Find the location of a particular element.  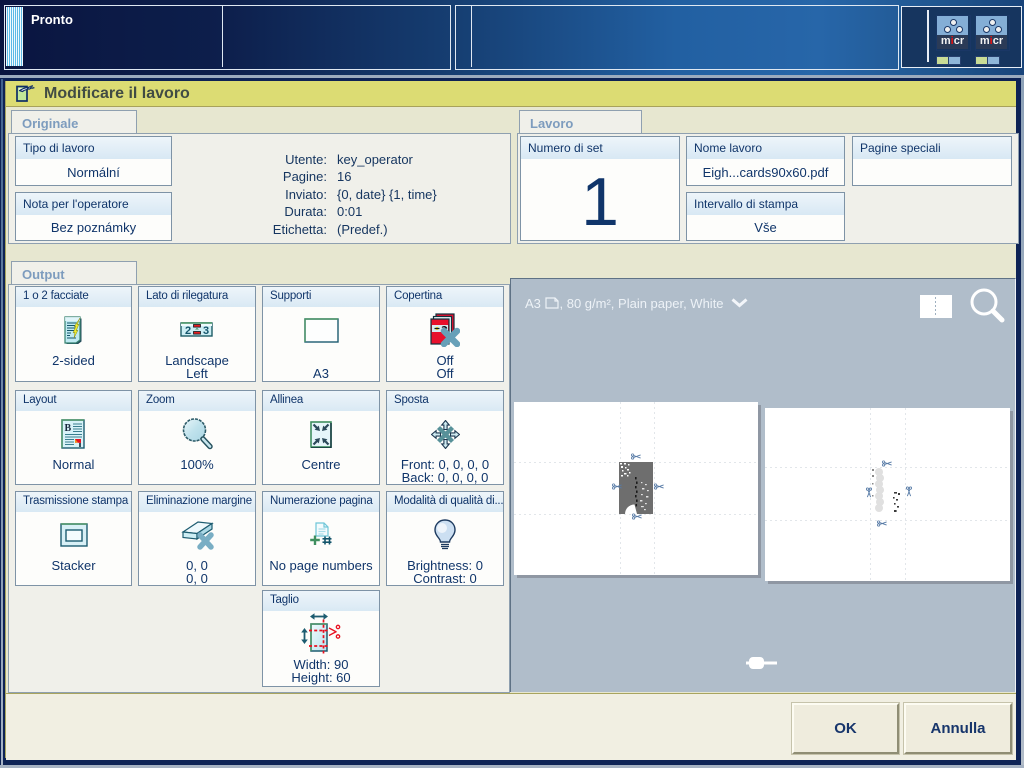

svg-text: B is located at coordinates (68, 428).